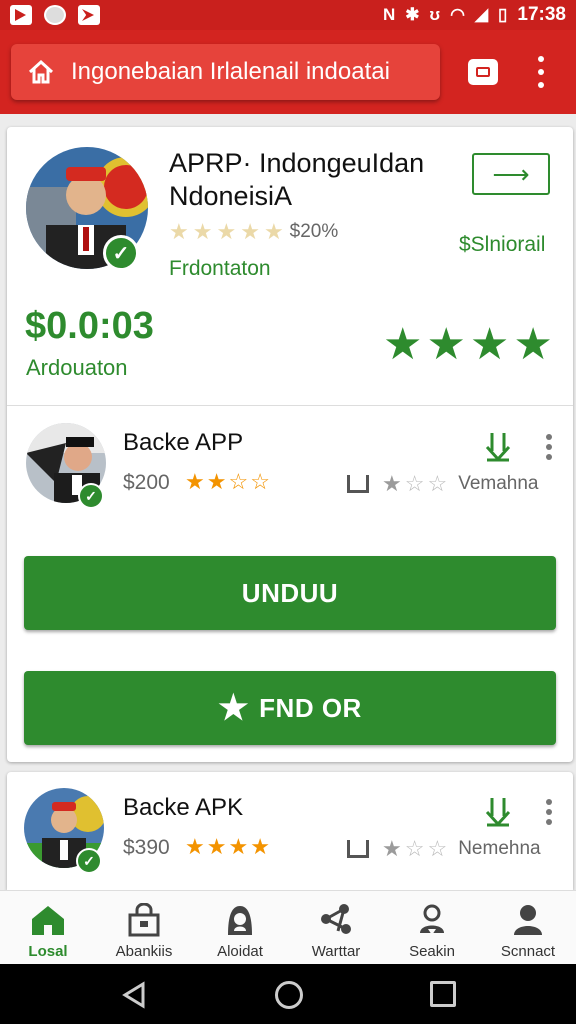  I want to click on back-icon, so click(134, 995).